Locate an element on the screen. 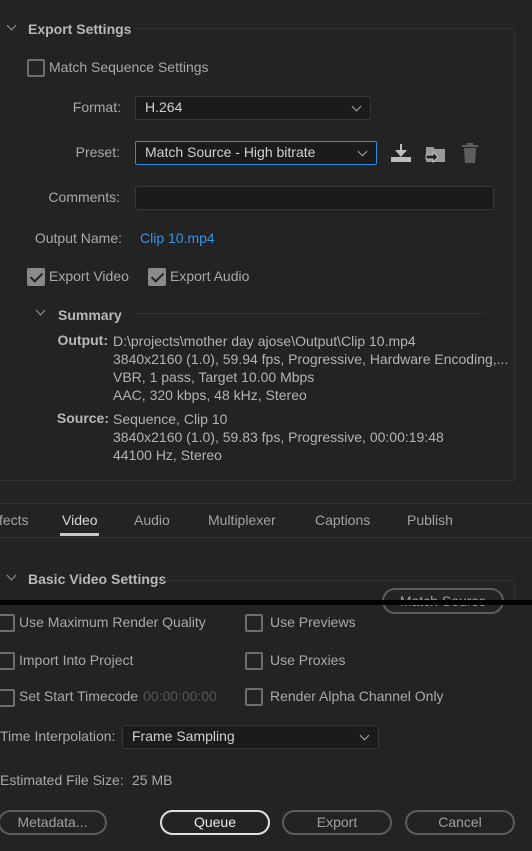 Image resolution: width=532 pixels, height=851 pixels. output-name-link: Clip 10.mp4 is located at coordinates (177, 238).